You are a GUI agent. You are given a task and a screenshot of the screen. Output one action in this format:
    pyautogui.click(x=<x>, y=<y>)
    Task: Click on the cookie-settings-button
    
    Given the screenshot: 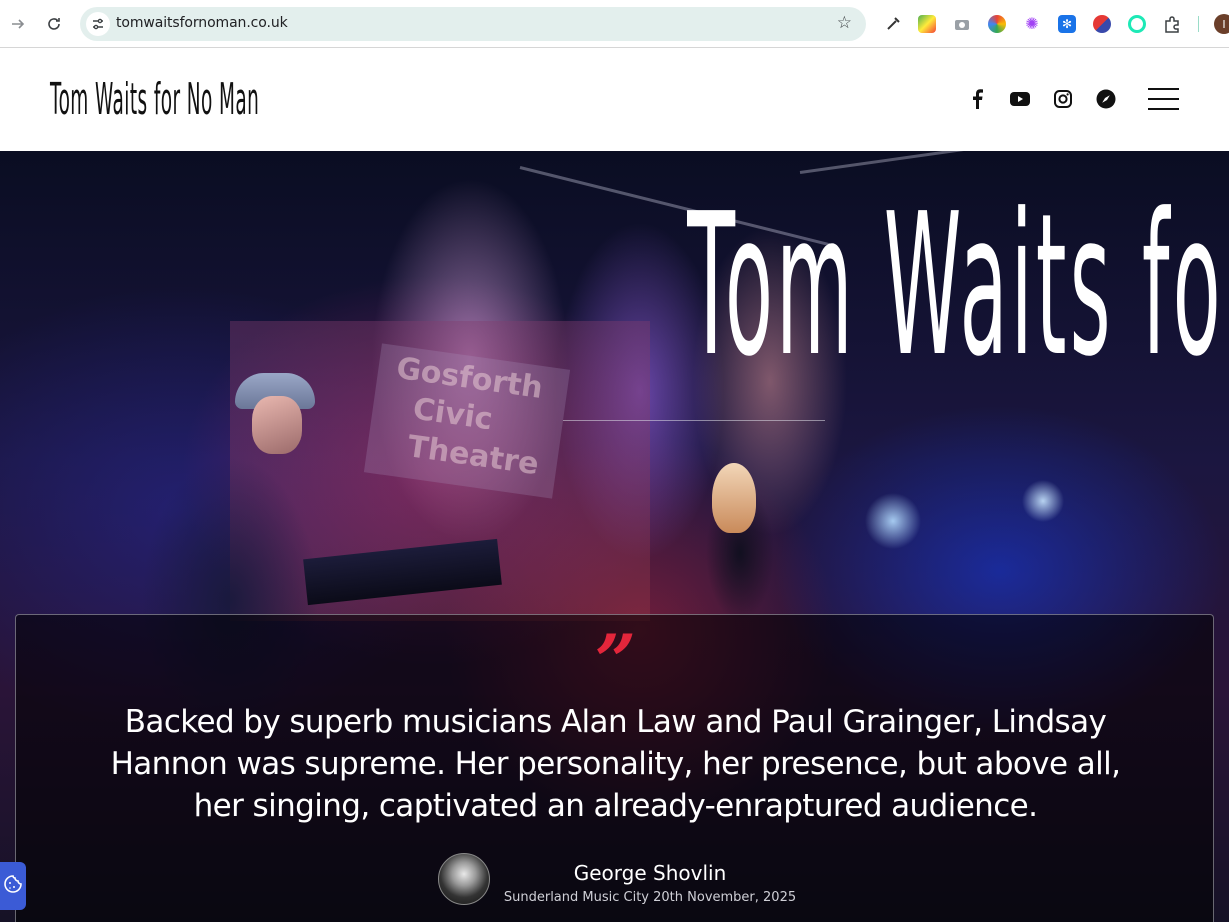 What is the action you would take?
    pyautogui.click(x=13, y=886)
    